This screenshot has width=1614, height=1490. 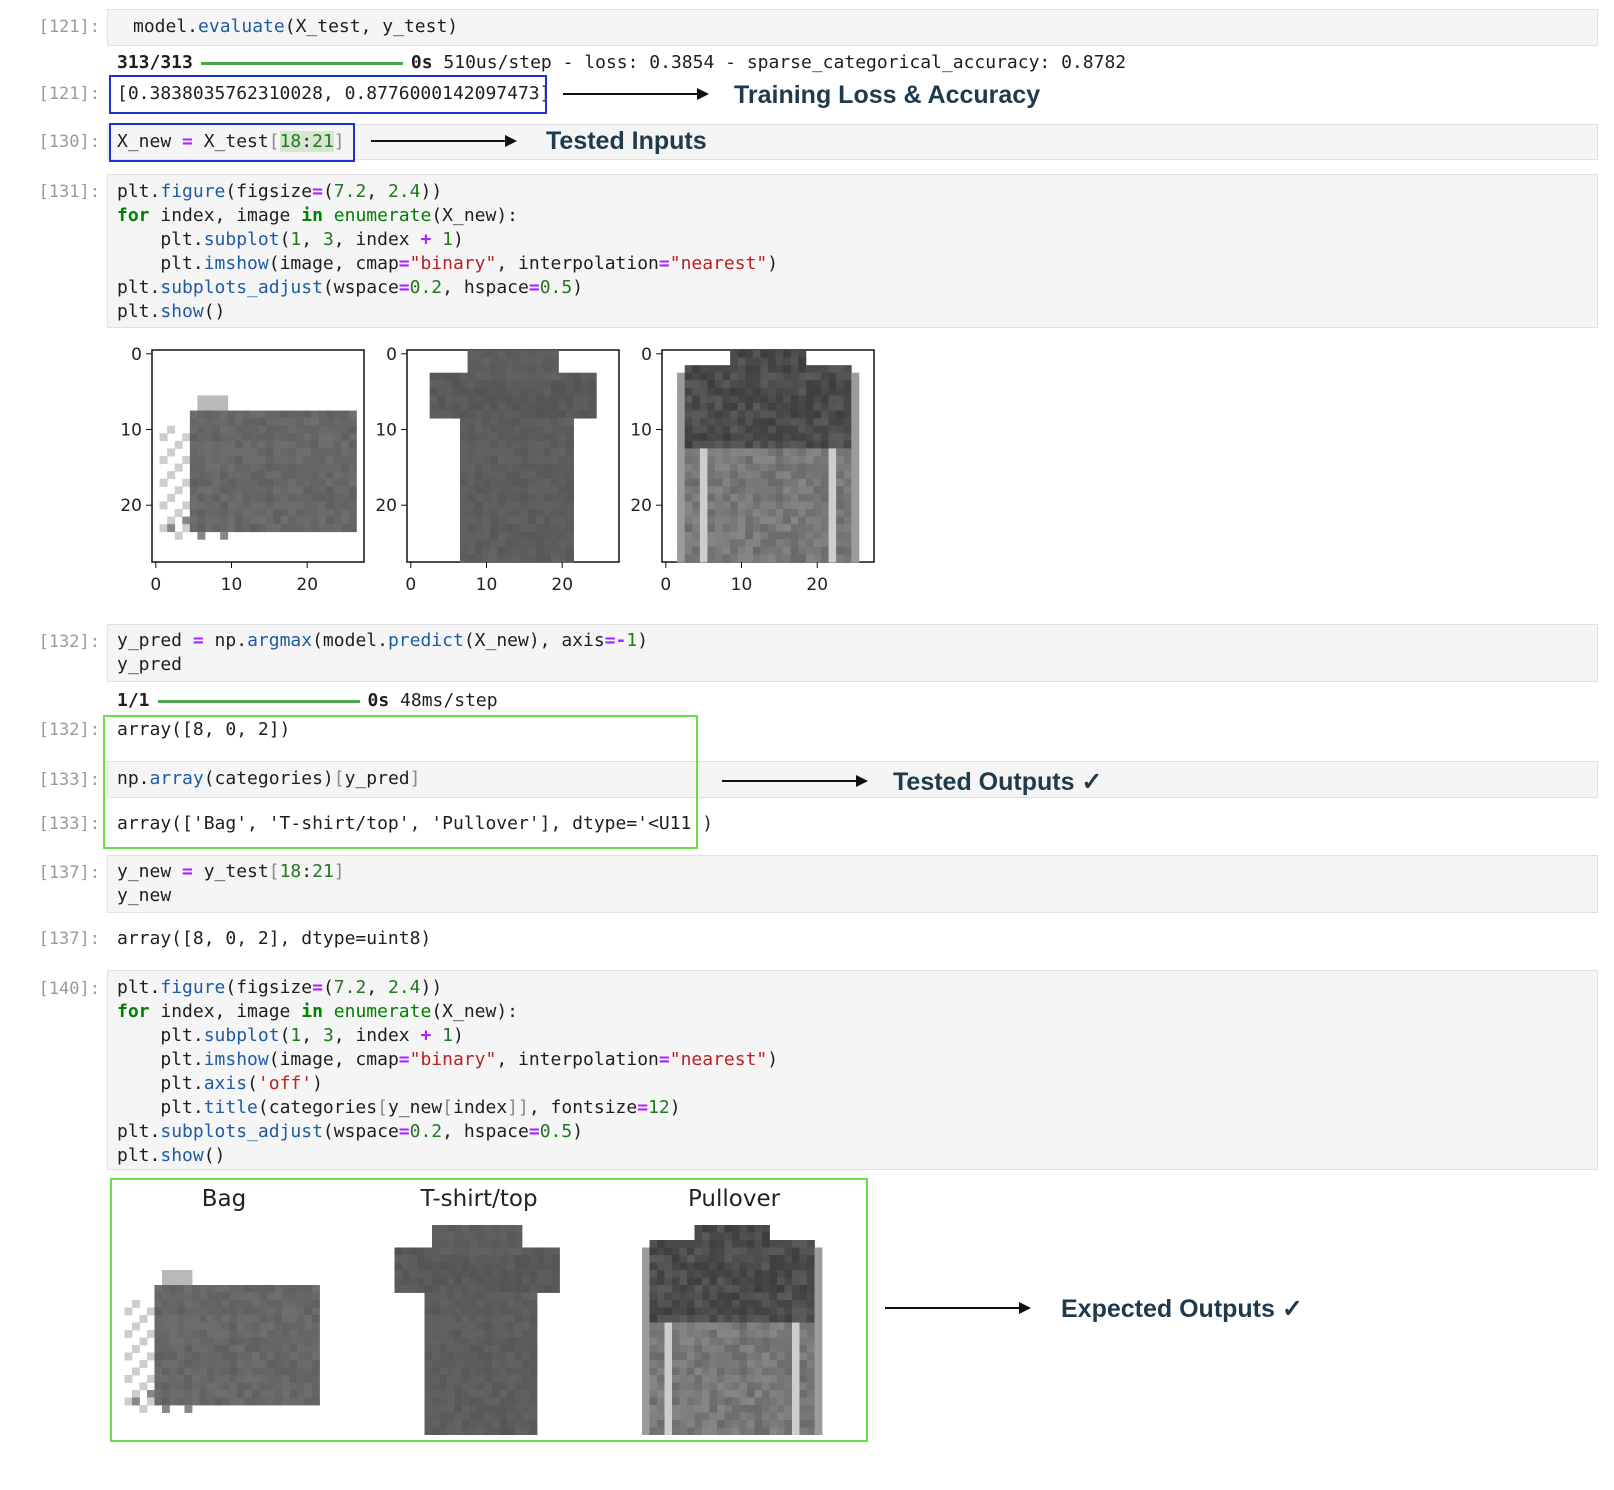 I want to click on figure2-svg, so click(x=473, y=1330).